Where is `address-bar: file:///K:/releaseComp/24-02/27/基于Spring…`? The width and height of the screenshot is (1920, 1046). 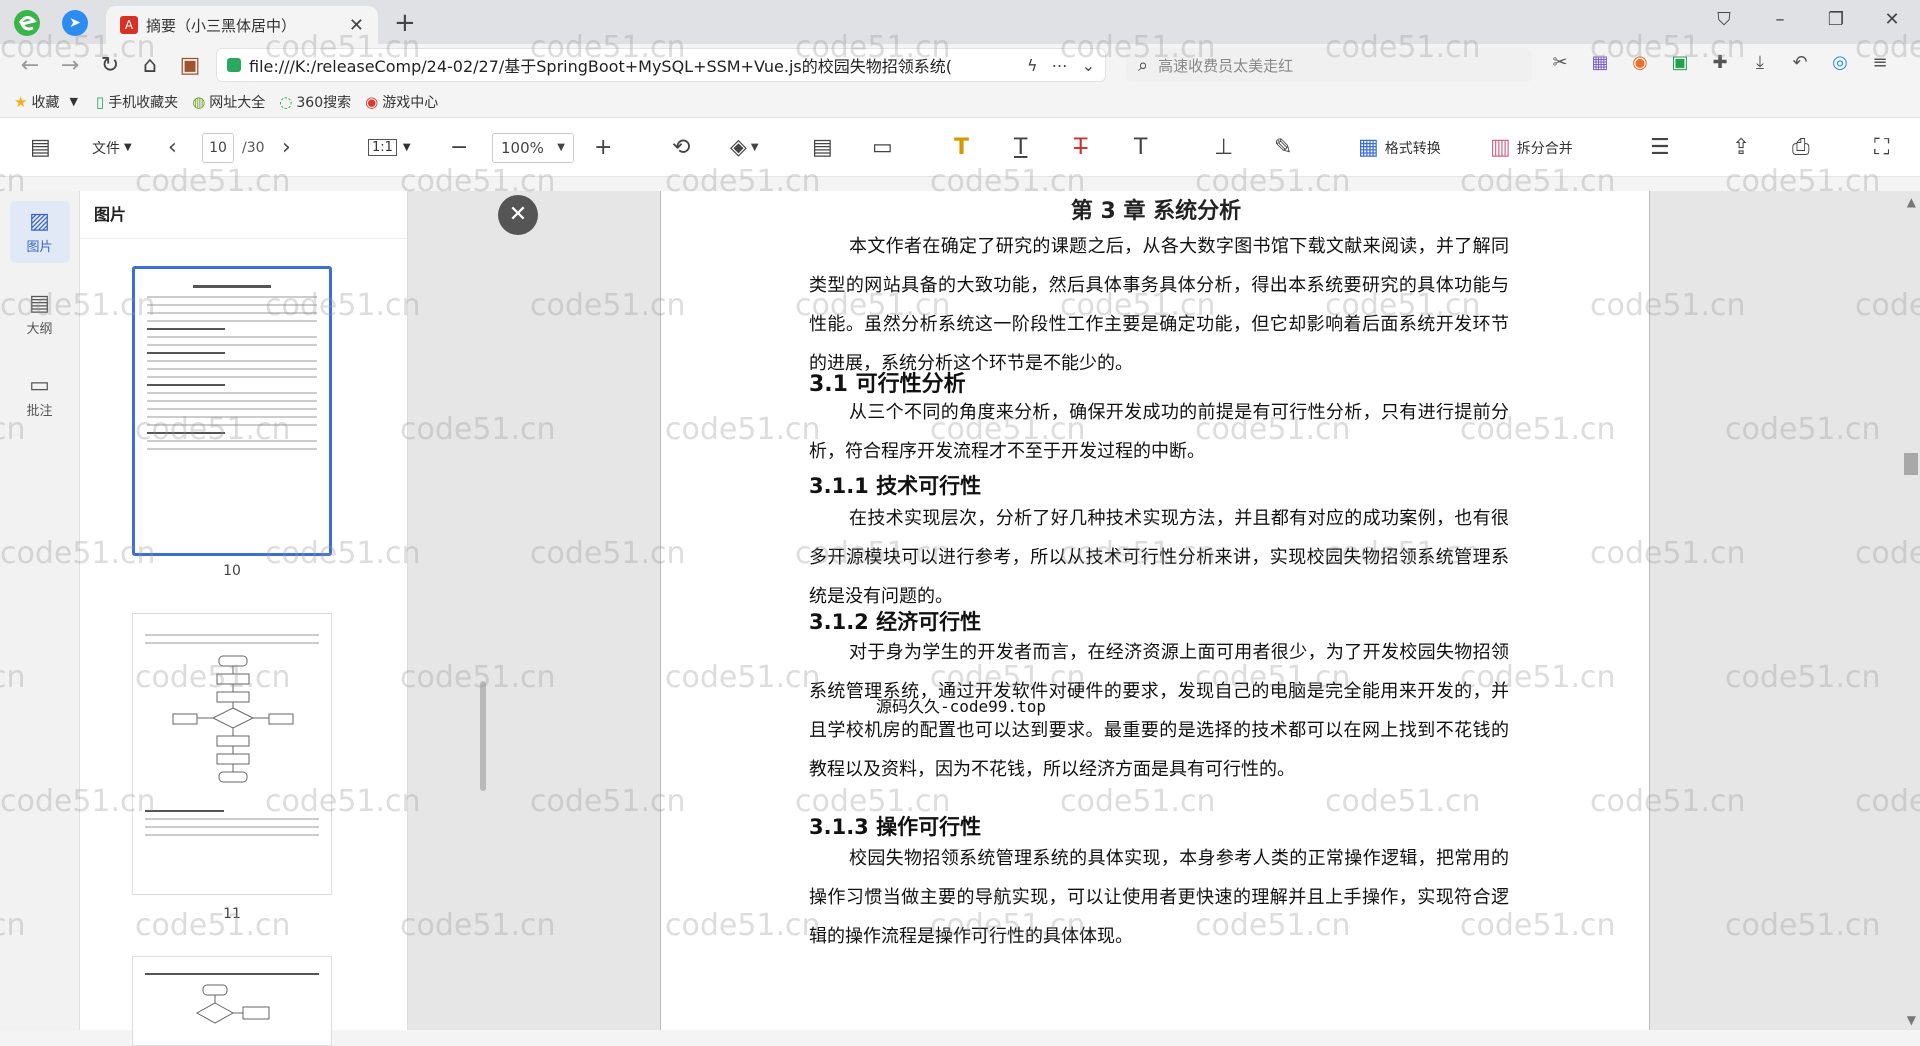
address-bar: file:///K:/releaseComp/24-02/27/基于Spring… is located at coordinates (661, 65).